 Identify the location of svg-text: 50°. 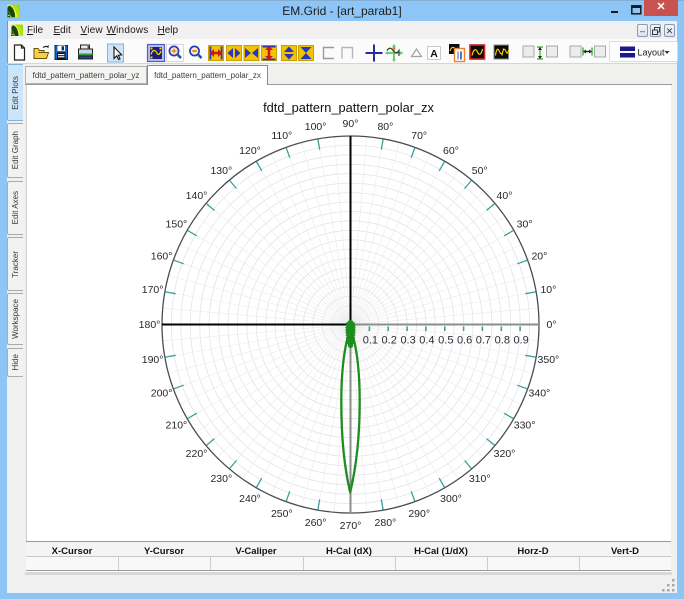
(480, 171).